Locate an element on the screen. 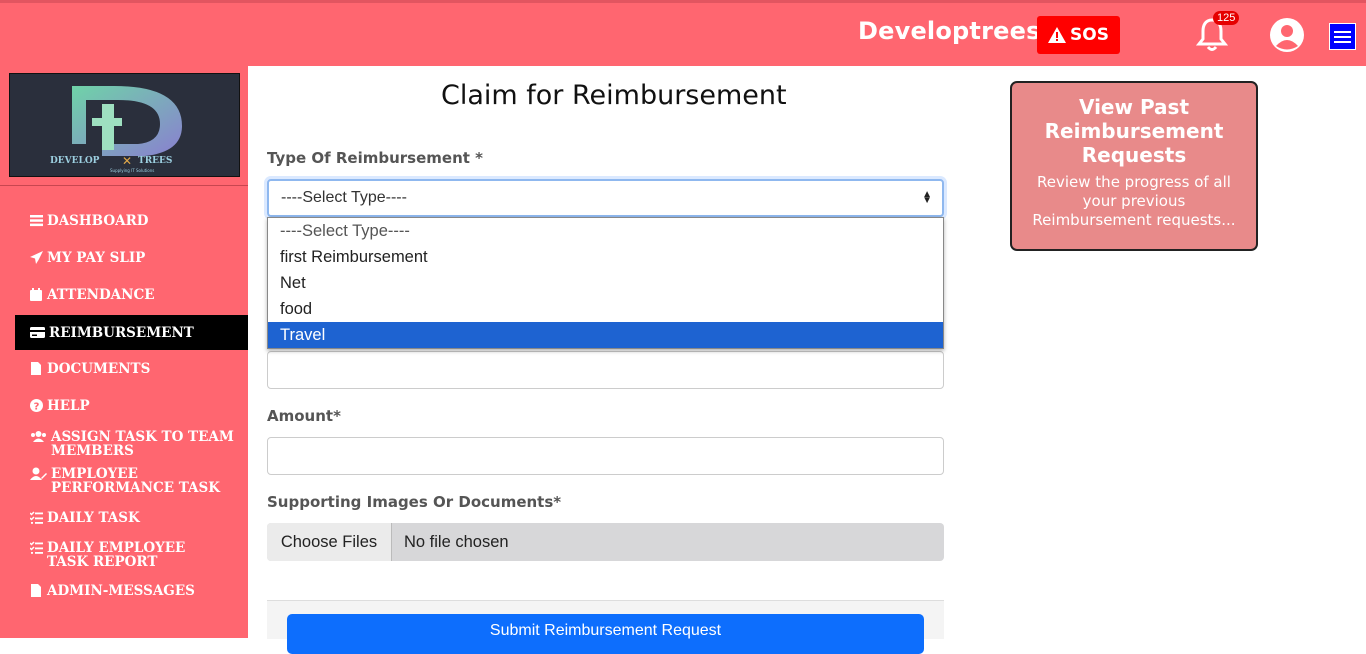 The width and height of the screenshot is (1366, 654). warning-icon is located at coordinates (1057, 35).